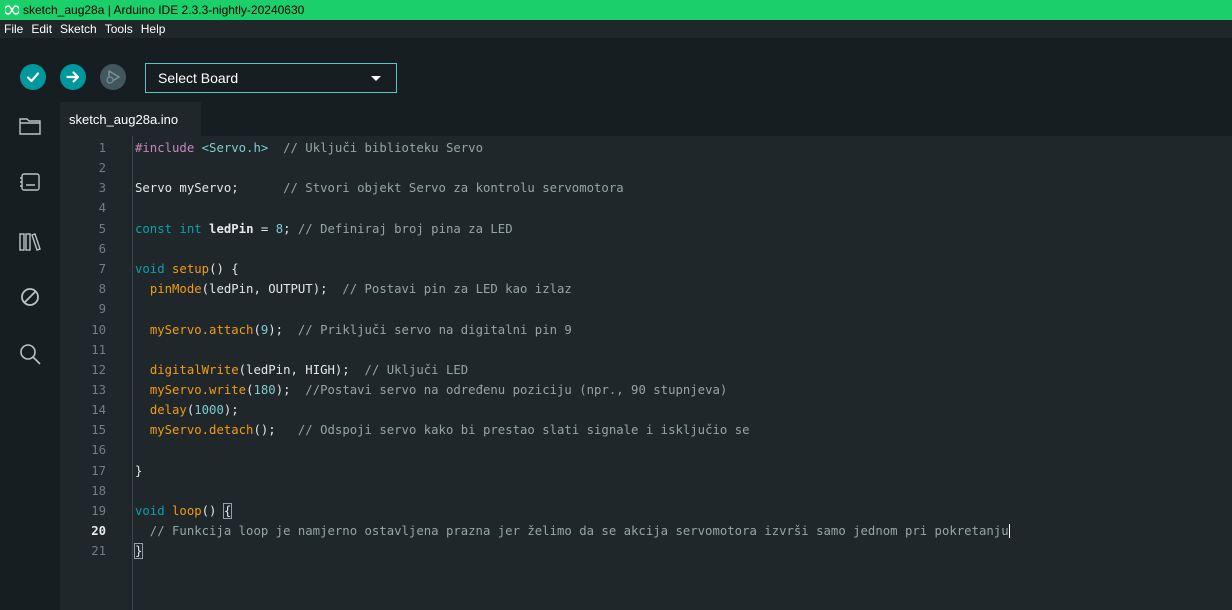 Image resolution: width=1232 pixels, height=610 pixels. What do you see at coordinates (124, 119) in the screenshot?
I see `tab-label: sketch_aug28a.ino` at bounding box center [124, 119].